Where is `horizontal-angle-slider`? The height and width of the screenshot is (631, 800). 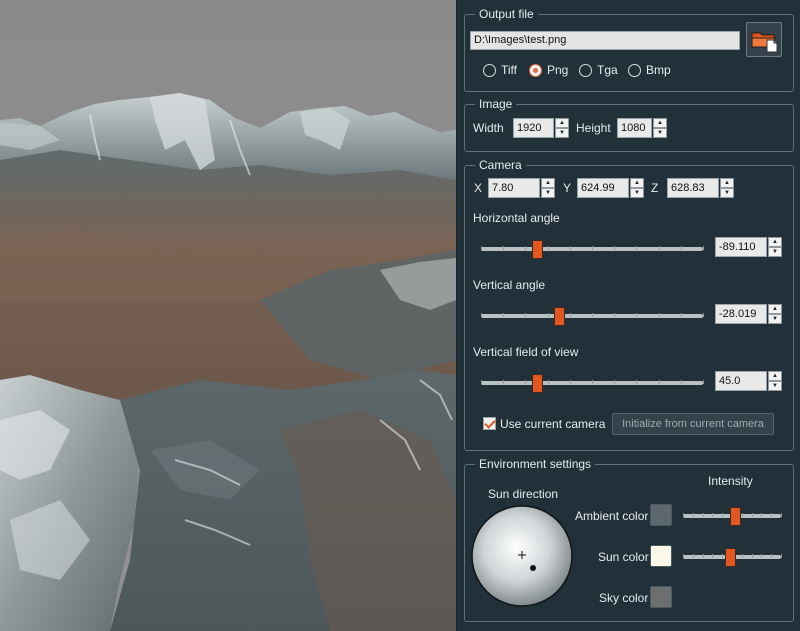
horizontal-angle-slider is located at coordinates (592, 249).